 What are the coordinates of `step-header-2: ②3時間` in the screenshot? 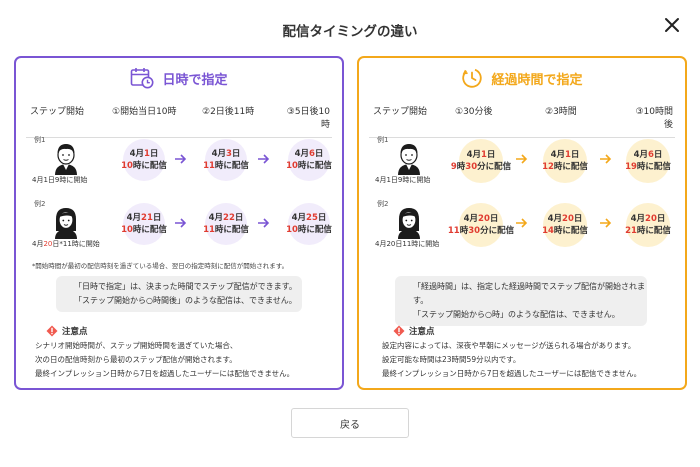 It's located at (561, 112).